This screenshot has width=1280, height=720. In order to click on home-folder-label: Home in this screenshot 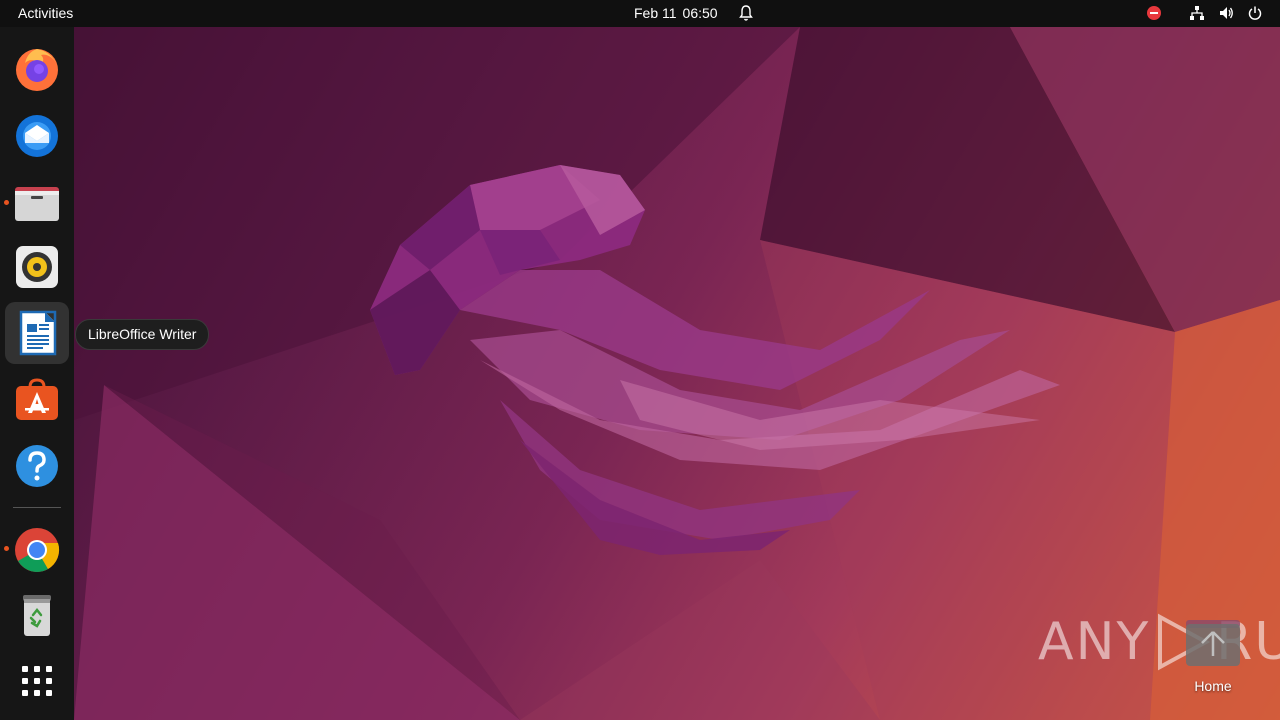, I will do `click(1213, 686)`.